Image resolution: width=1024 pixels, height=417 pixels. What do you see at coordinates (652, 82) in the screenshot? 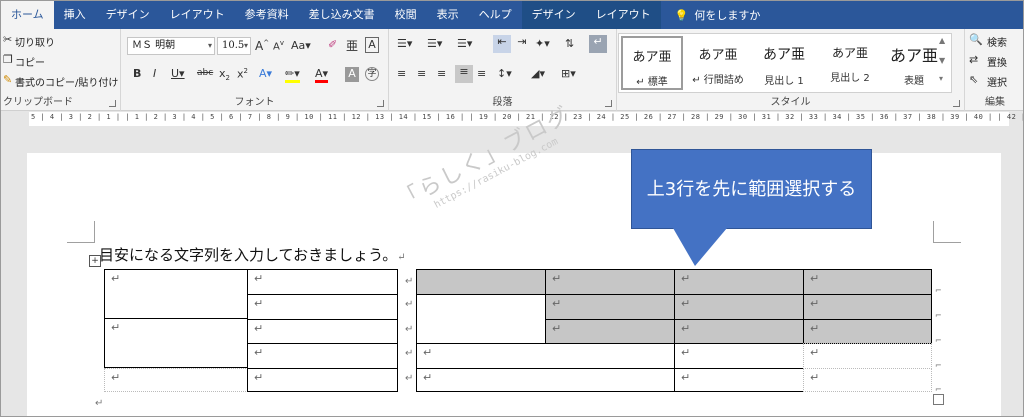
I see `style-name: ↵ 標準` at bounding box center [652, 82].